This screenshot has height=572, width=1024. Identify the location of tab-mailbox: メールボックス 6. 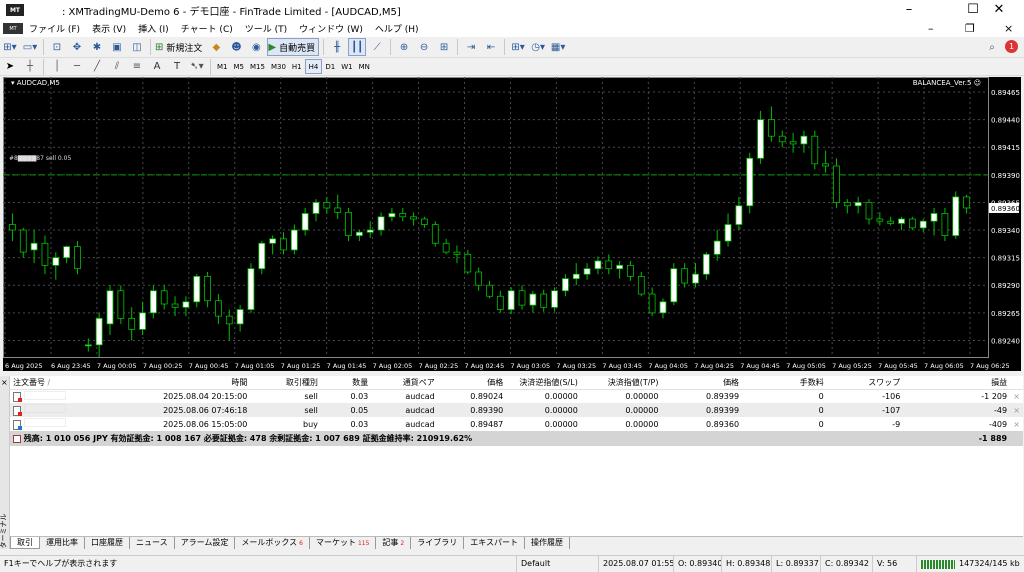
(272, 543).